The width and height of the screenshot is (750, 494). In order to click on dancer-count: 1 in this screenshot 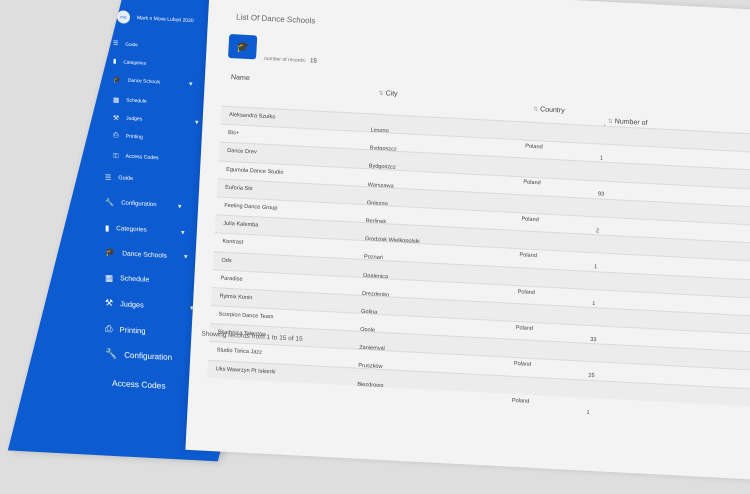, I will do `click(588, 412)`.